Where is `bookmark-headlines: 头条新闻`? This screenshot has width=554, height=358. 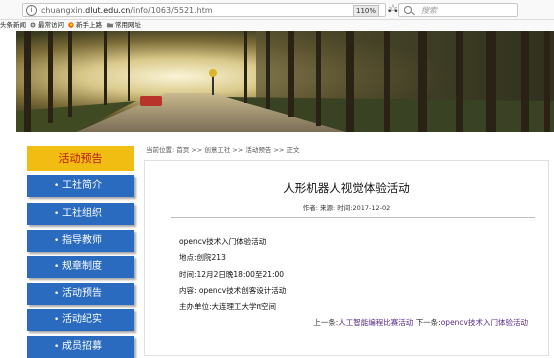 bookmark-headlines: 头条新闻 is located at coordinates (13, 25).